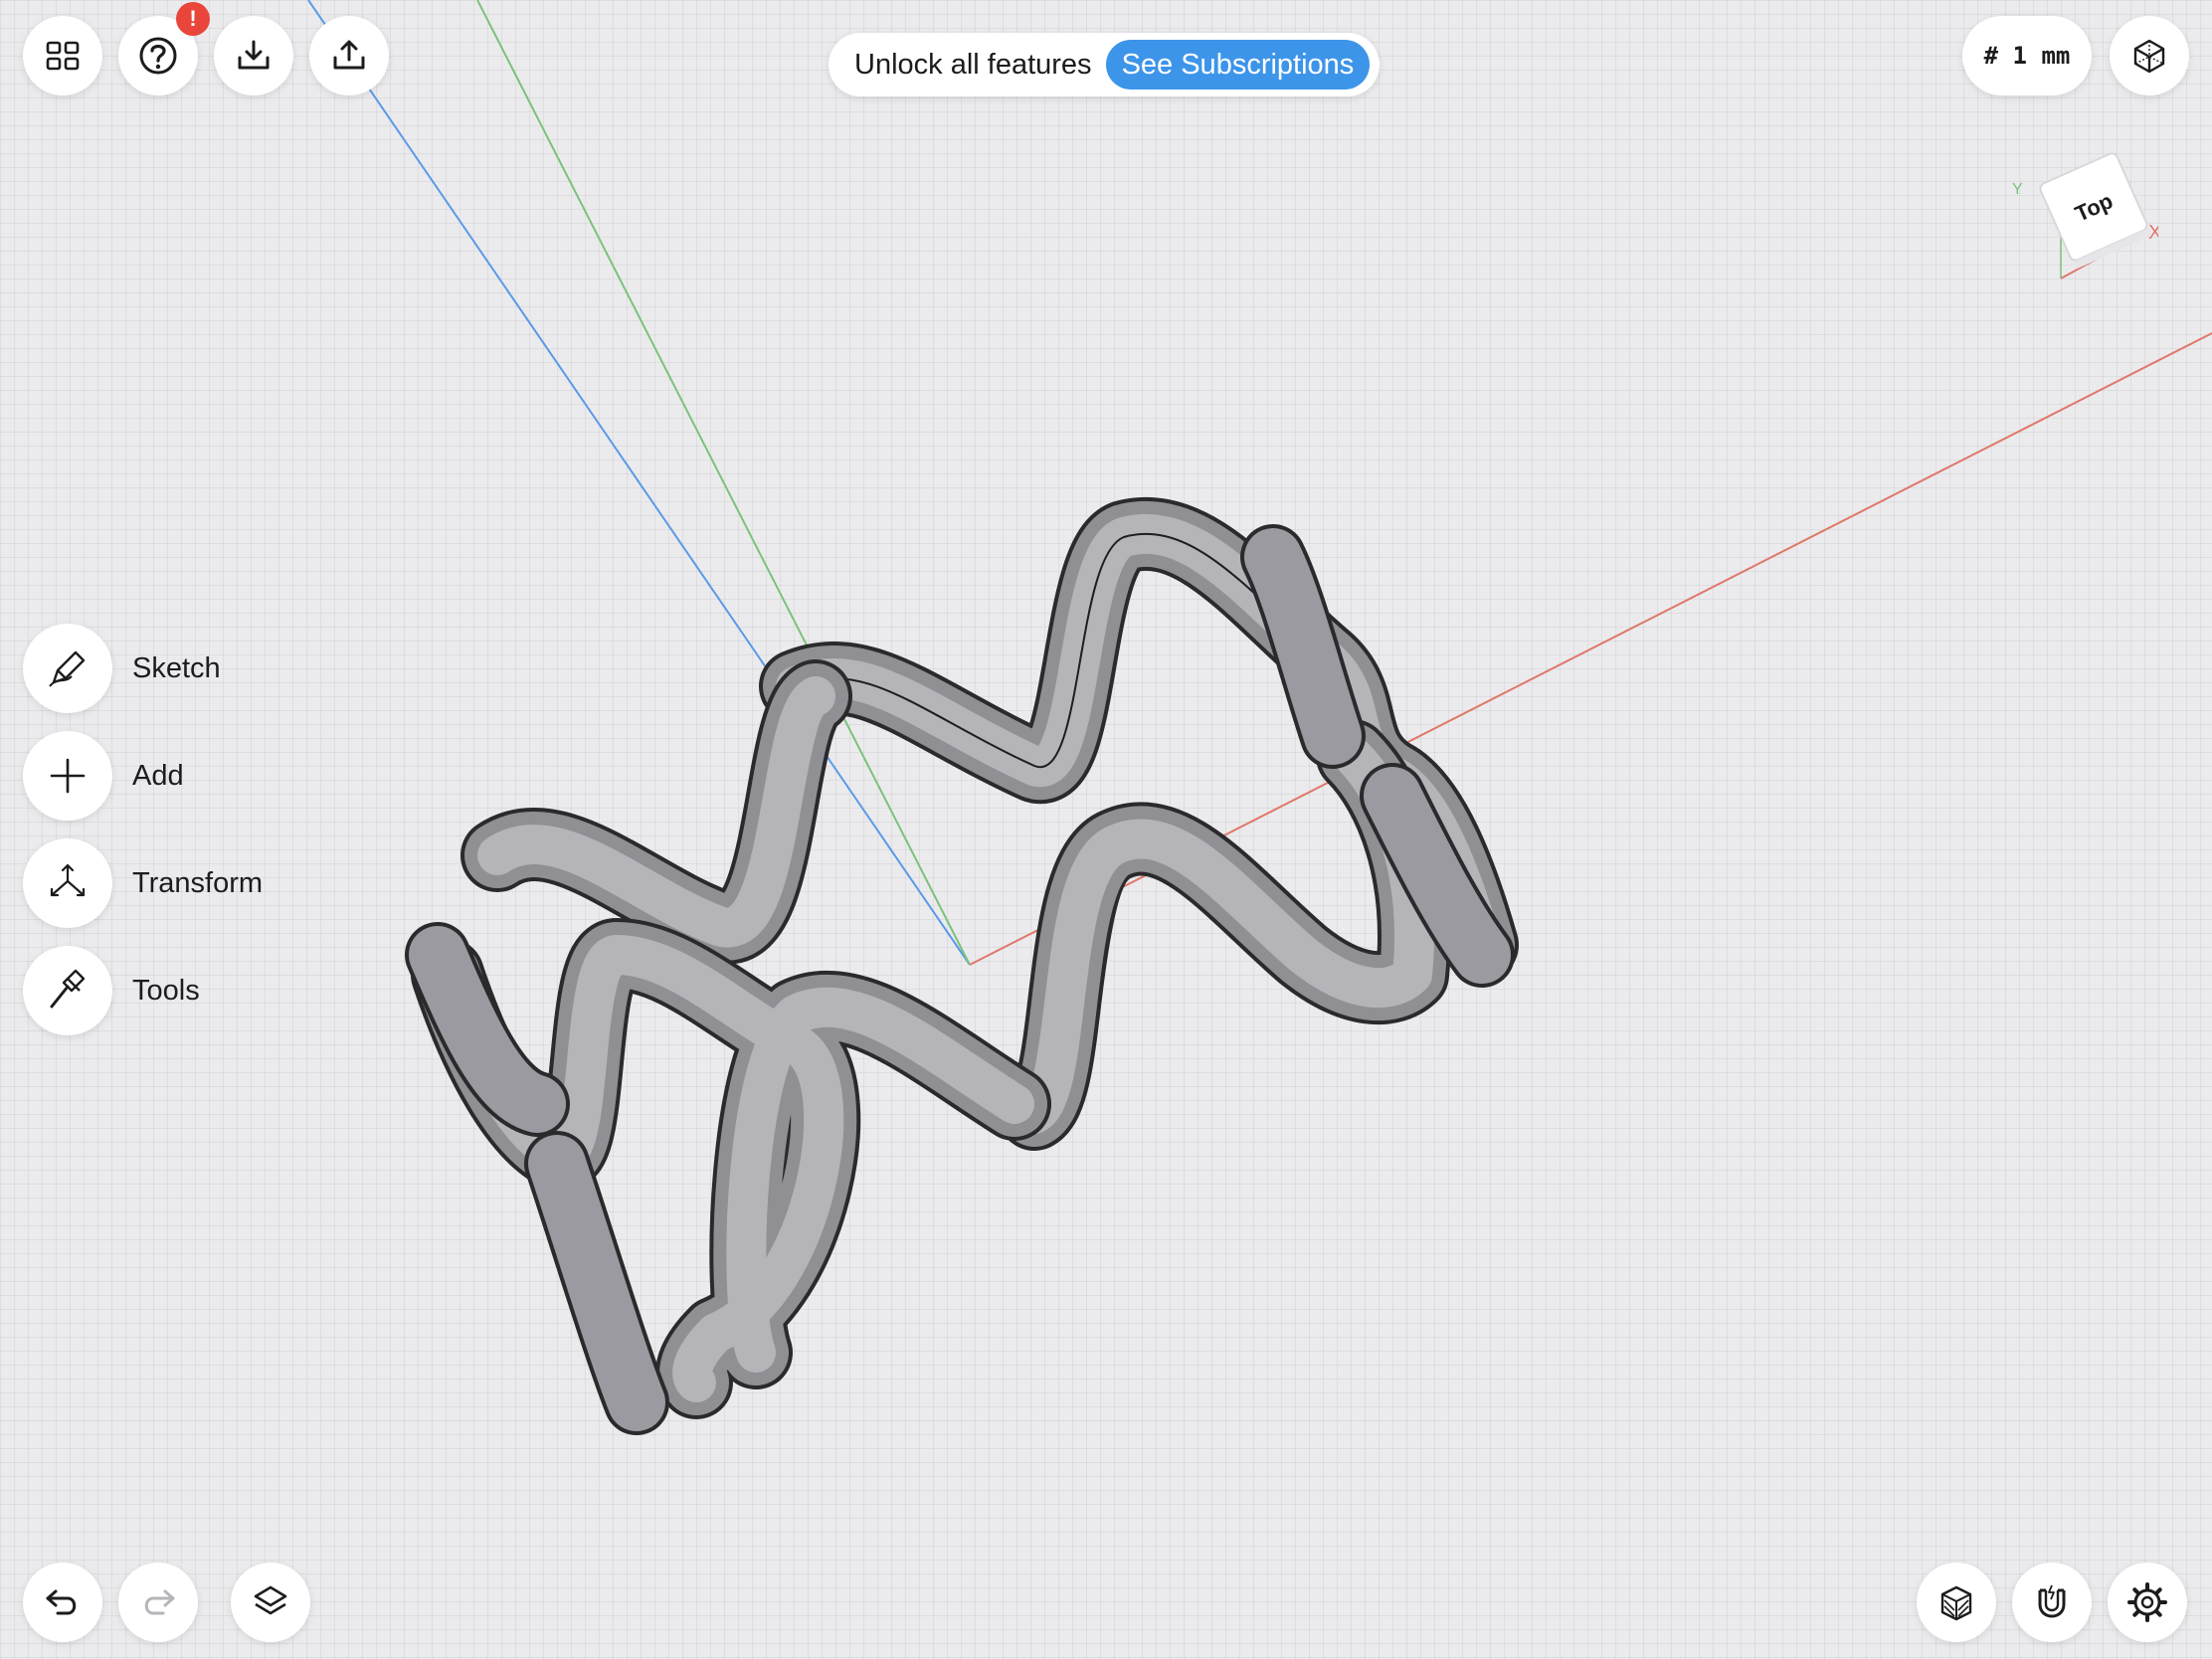 This screenshot has height=1659, width=2212. I want to click on sidebar-item-label: Tools, so click(166, 990).